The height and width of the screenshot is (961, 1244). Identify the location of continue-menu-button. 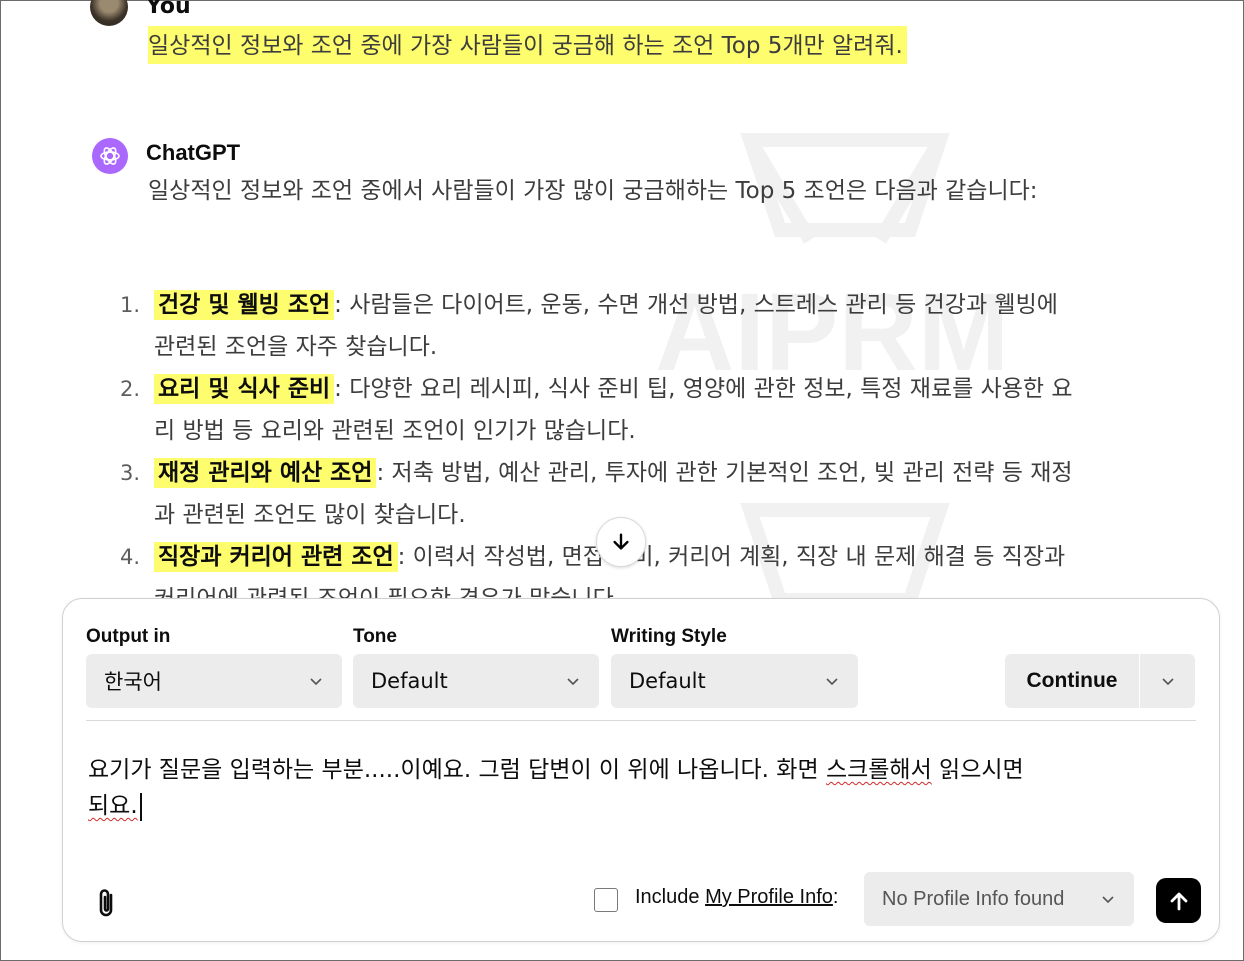
(1167, 681).